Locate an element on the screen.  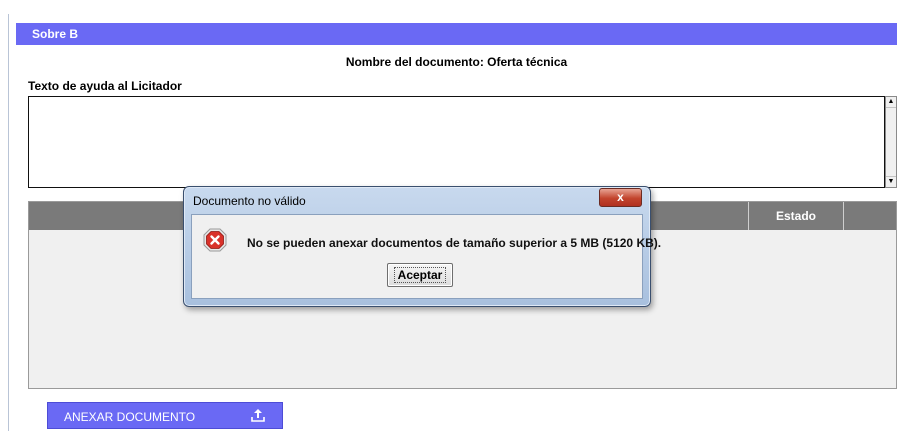
help-label: Texto de ayuda al Licitador is located at coordinates (105, 86).